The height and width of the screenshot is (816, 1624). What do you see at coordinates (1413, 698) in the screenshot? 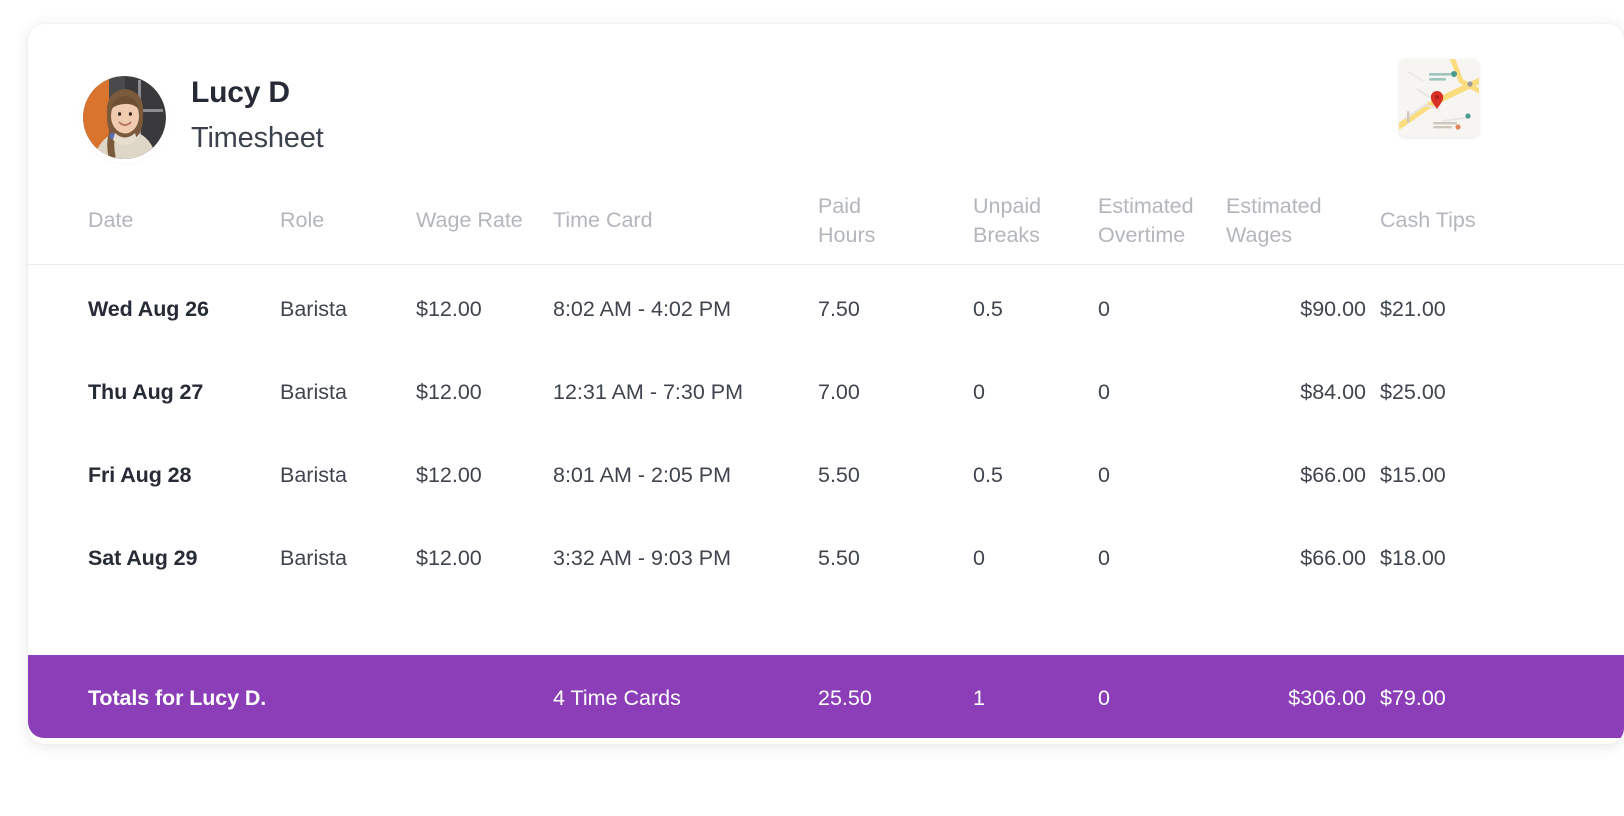
I see `totals-cash-tips: $79.00` at bounding box center [1413, 698].